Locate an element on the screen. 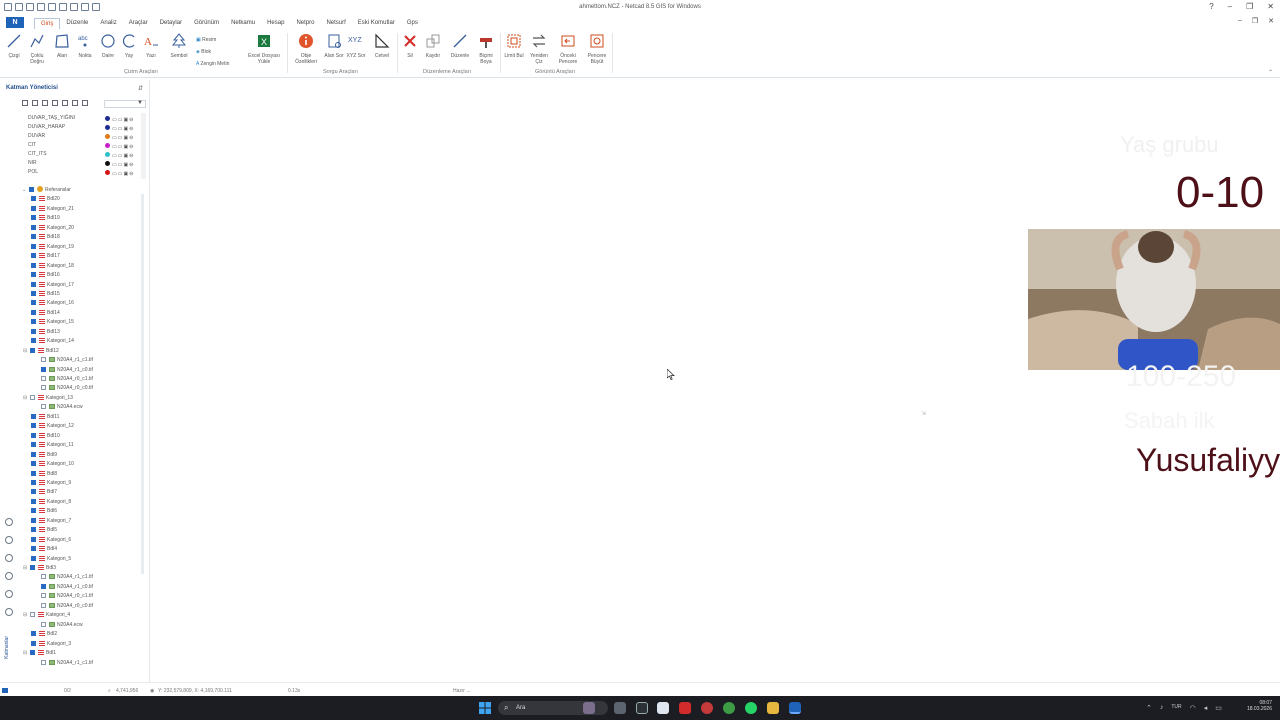  reference-layer-item: Bdl16 is located at coordinates (45, 275).